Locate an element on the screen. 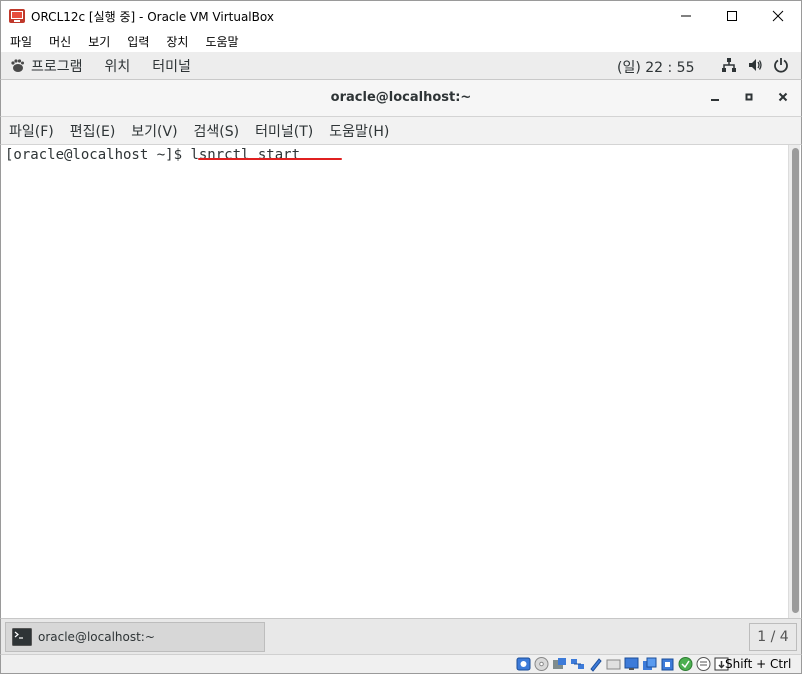 The width and height of the screenshot is (802, 674). taskbar-item-label: oracle@localhost:~ is located at coordinates (96, 637).